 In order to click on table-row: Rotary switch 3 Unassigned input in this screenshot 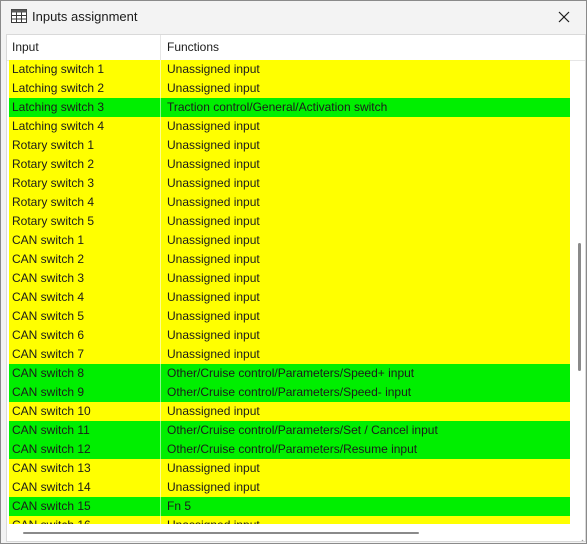, I will do `click(289, 183)`.